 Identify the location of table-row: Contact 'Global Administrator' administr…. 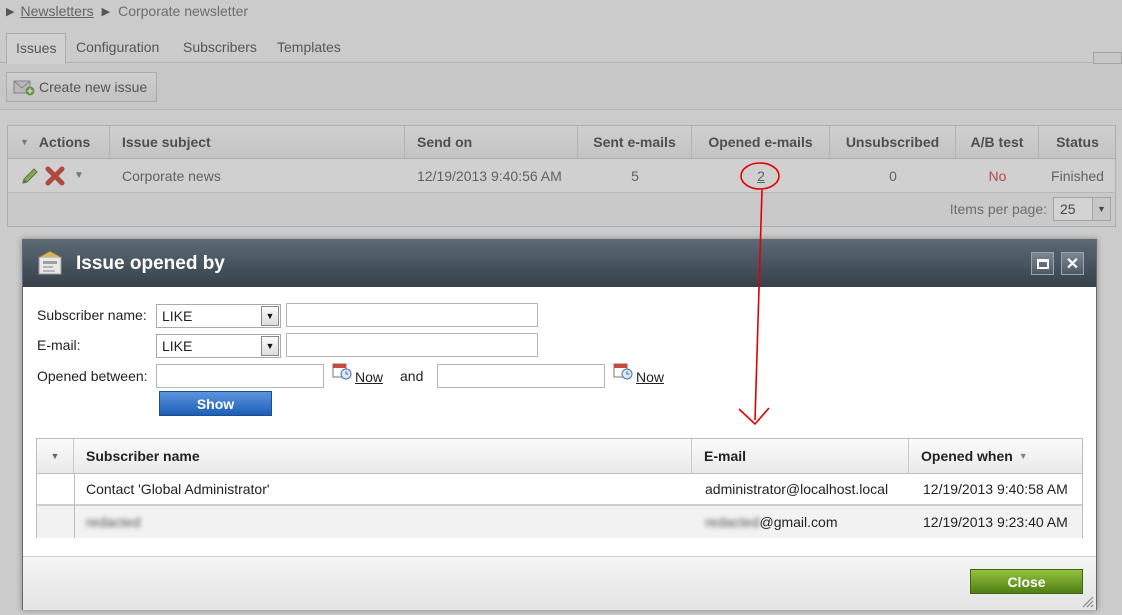
(559, 490).